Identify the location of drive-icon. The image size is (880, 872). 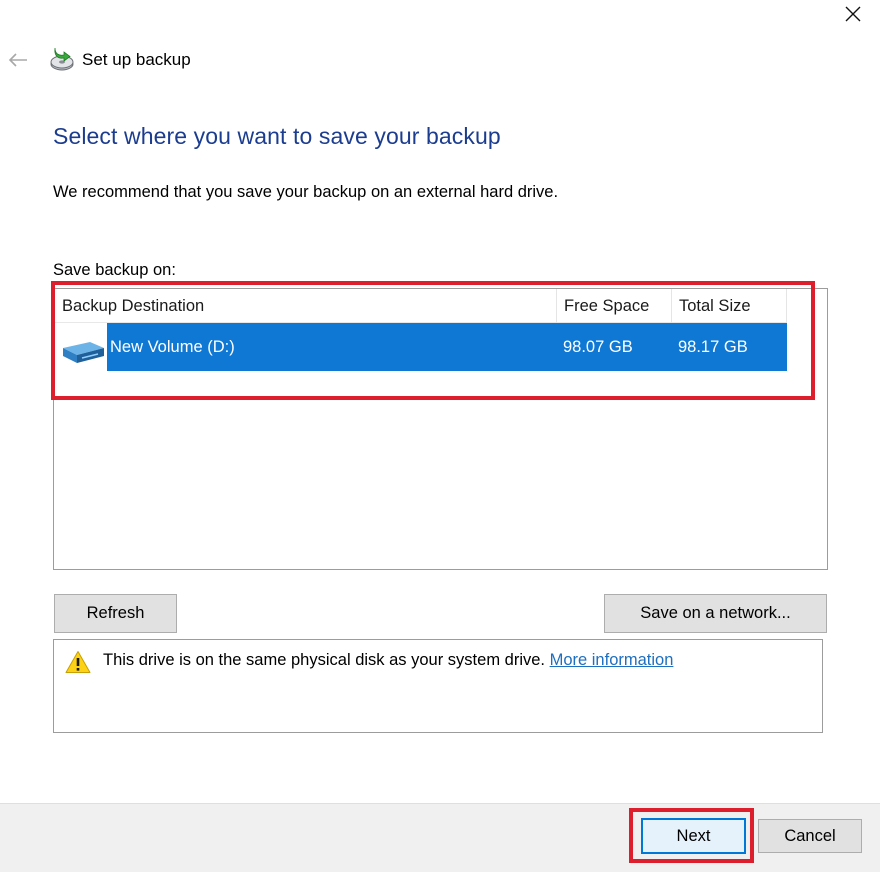
(83, 352).